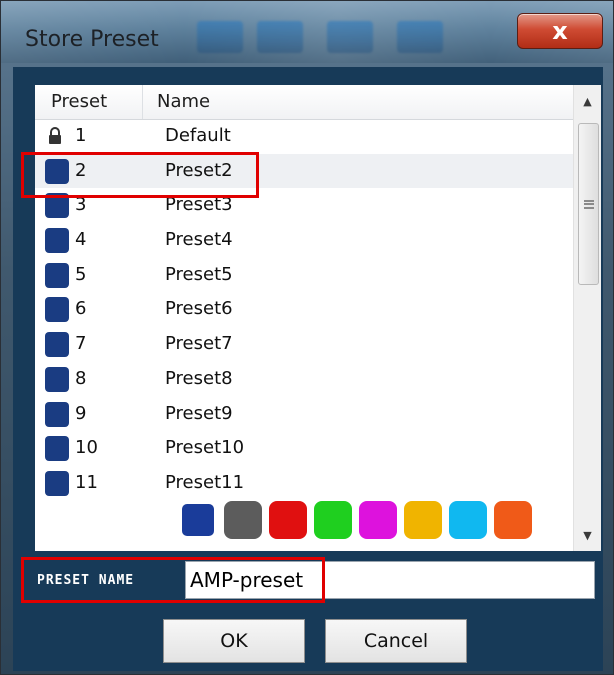 The width and height of the screenshot is (614, 675). What do you see at coordinates (198, 135) in the screenshot?
I see `preset-name: Default` at bounding box center [198, 135].